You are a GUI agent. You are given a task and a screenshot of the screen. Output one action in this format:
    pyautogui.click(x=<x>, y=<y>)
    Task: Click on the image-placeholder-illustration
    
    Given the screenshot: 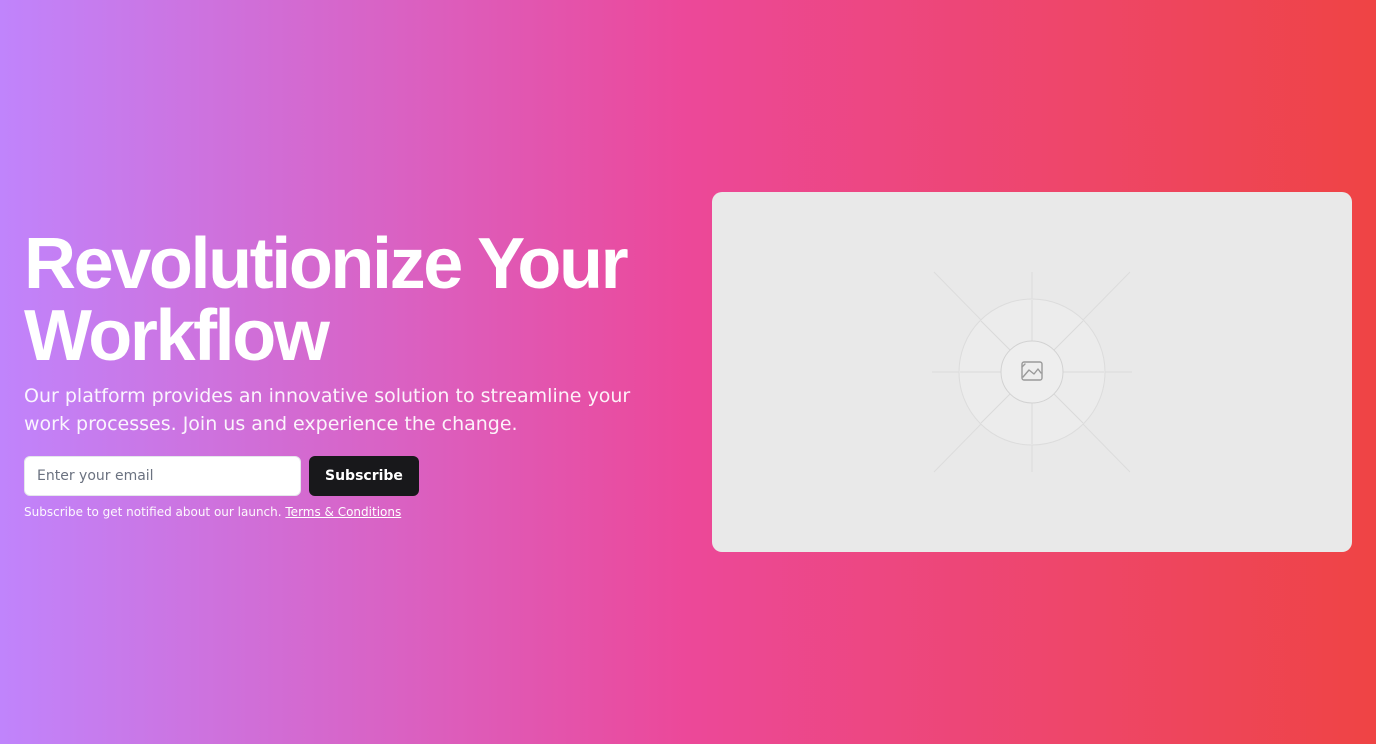 What is the action you would take?
    pyautogui.click(x=1032, y=372)
    